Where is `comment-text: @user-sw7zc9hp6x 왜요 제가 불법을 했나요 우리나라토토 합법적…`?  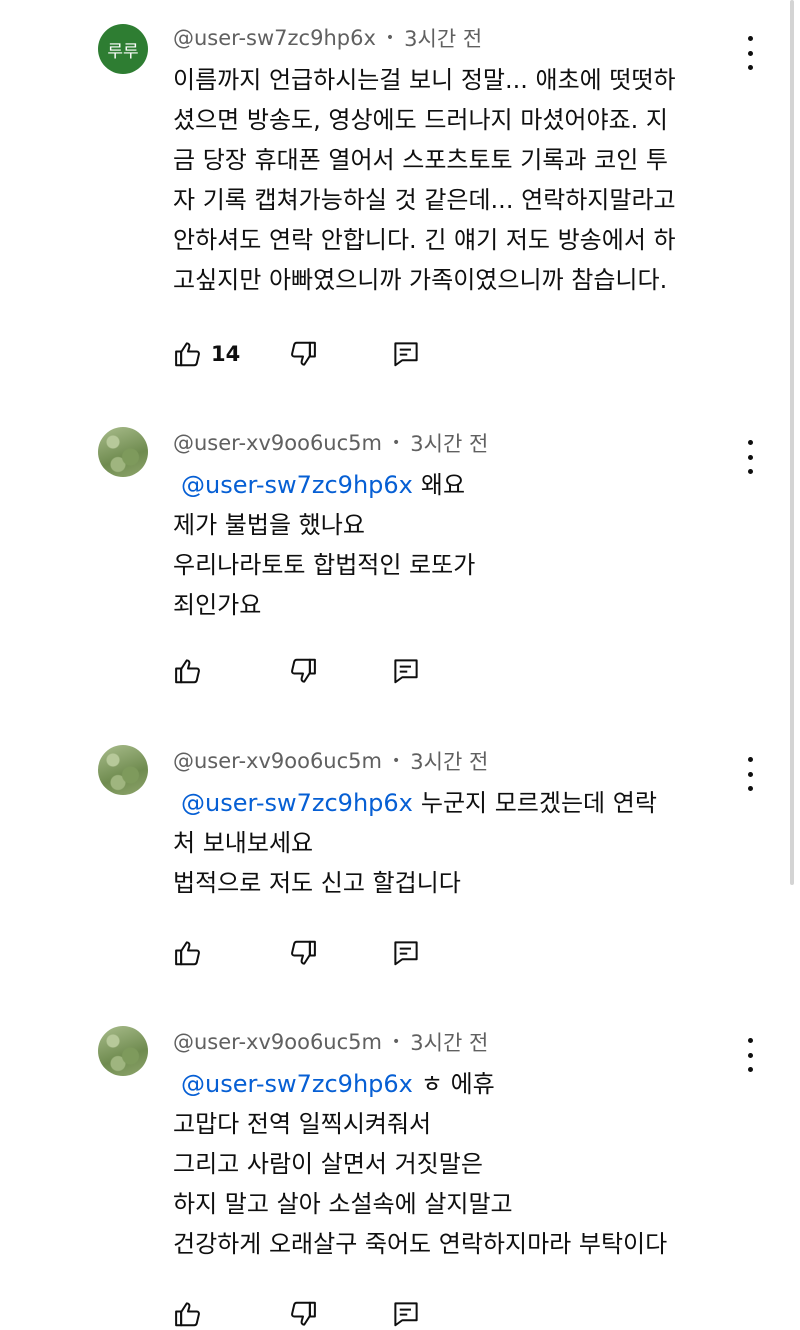
comment-text: @user-sw7zc9hp6x 왜요 제가 불법을 했나요 우리나라토토 합법적… is located at coordinates (463, 545).